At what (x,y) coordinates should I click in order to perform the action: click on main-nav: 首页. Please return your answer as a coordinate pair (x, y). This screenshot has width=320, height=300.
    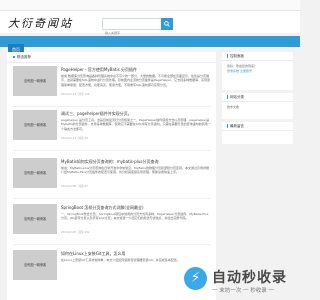
    Looking at the image, I should click on (150, 45).